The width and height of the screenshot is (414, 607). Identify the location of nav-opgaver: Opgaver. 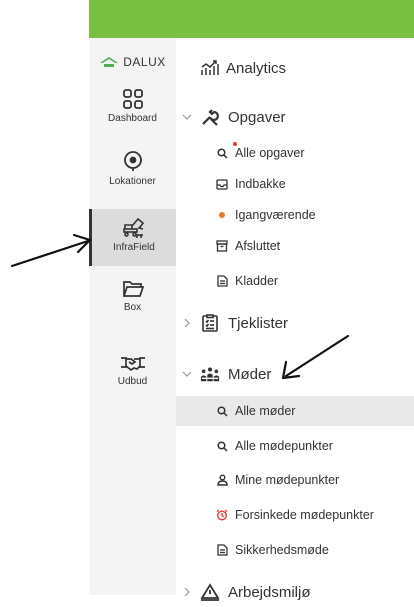
(295, 117).